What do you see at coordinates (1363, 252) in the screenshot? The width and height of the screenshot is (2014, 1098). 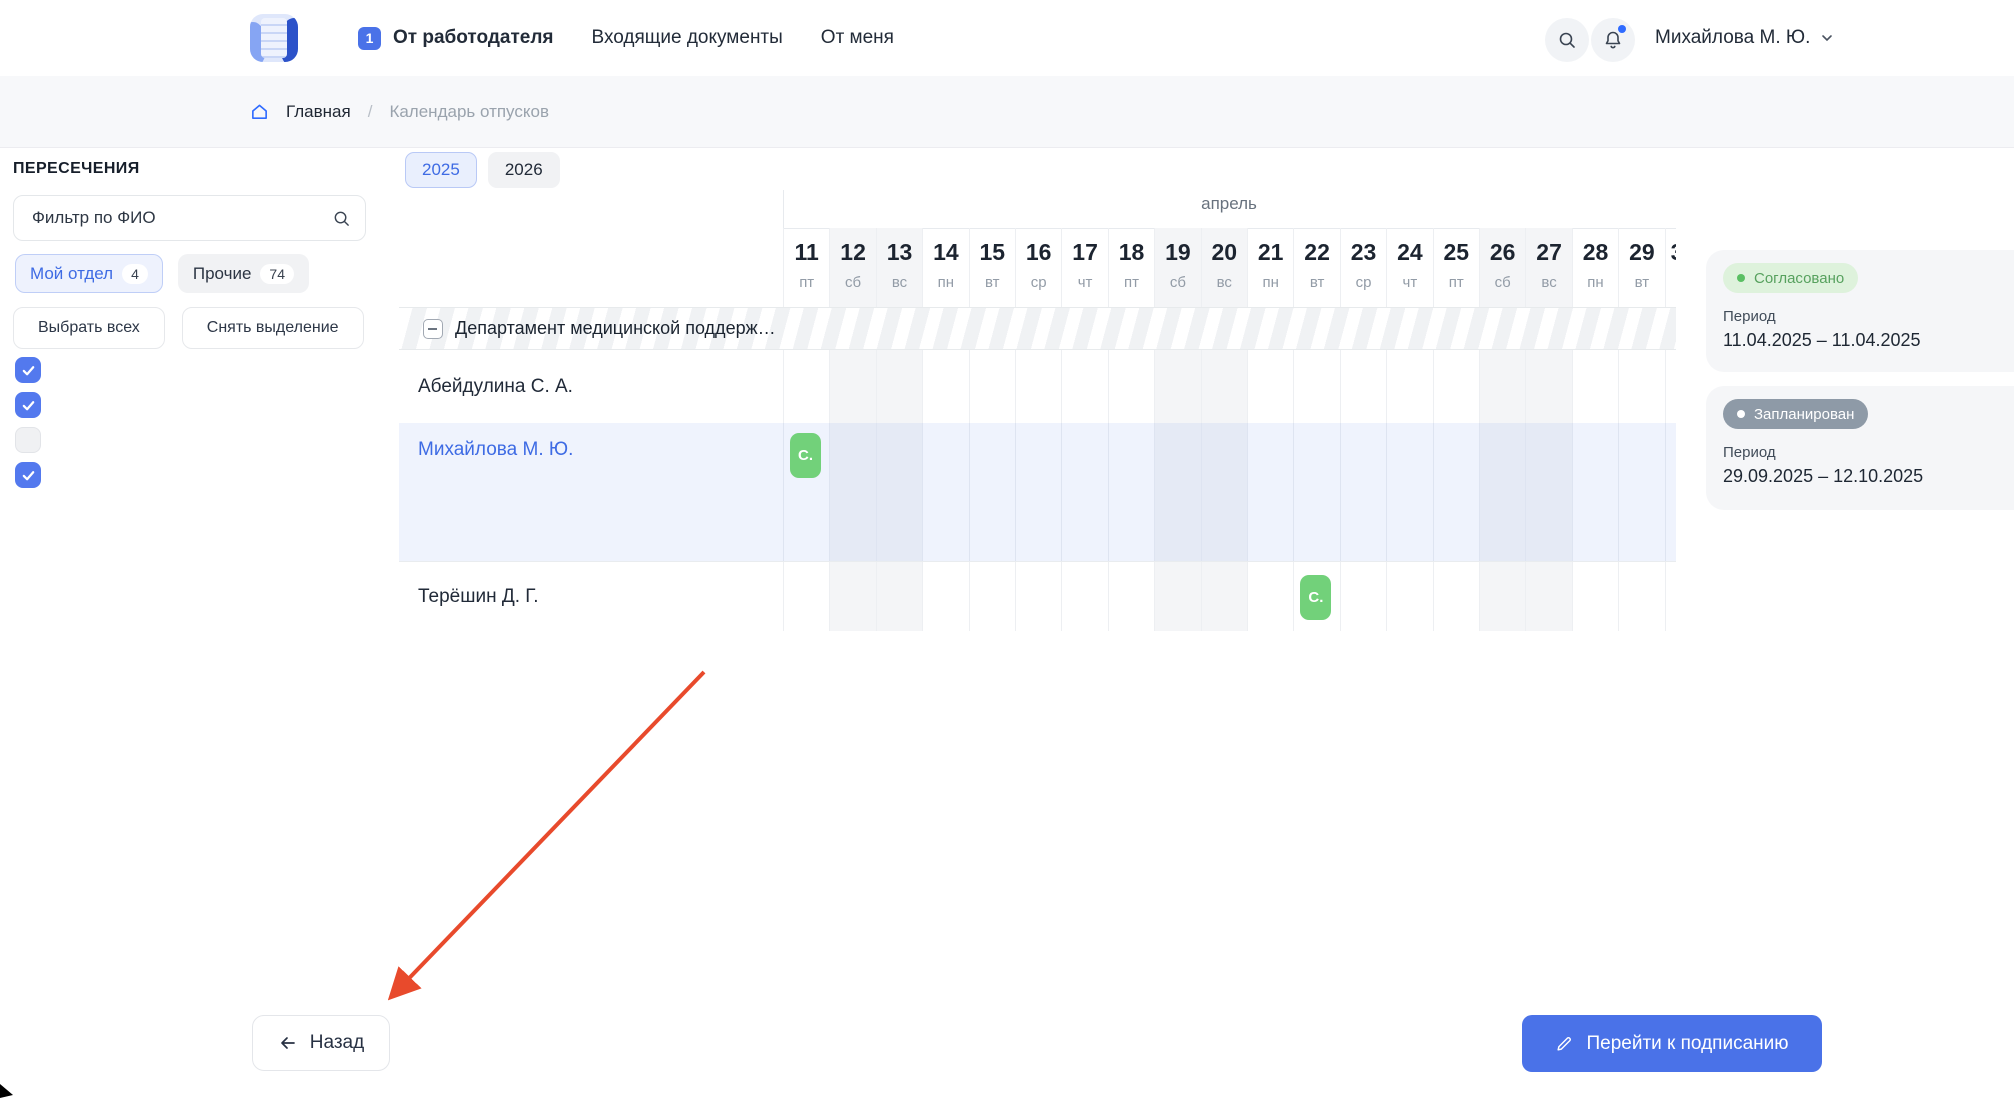 I see `day-number: 23` at bounding box center [1363, 252].